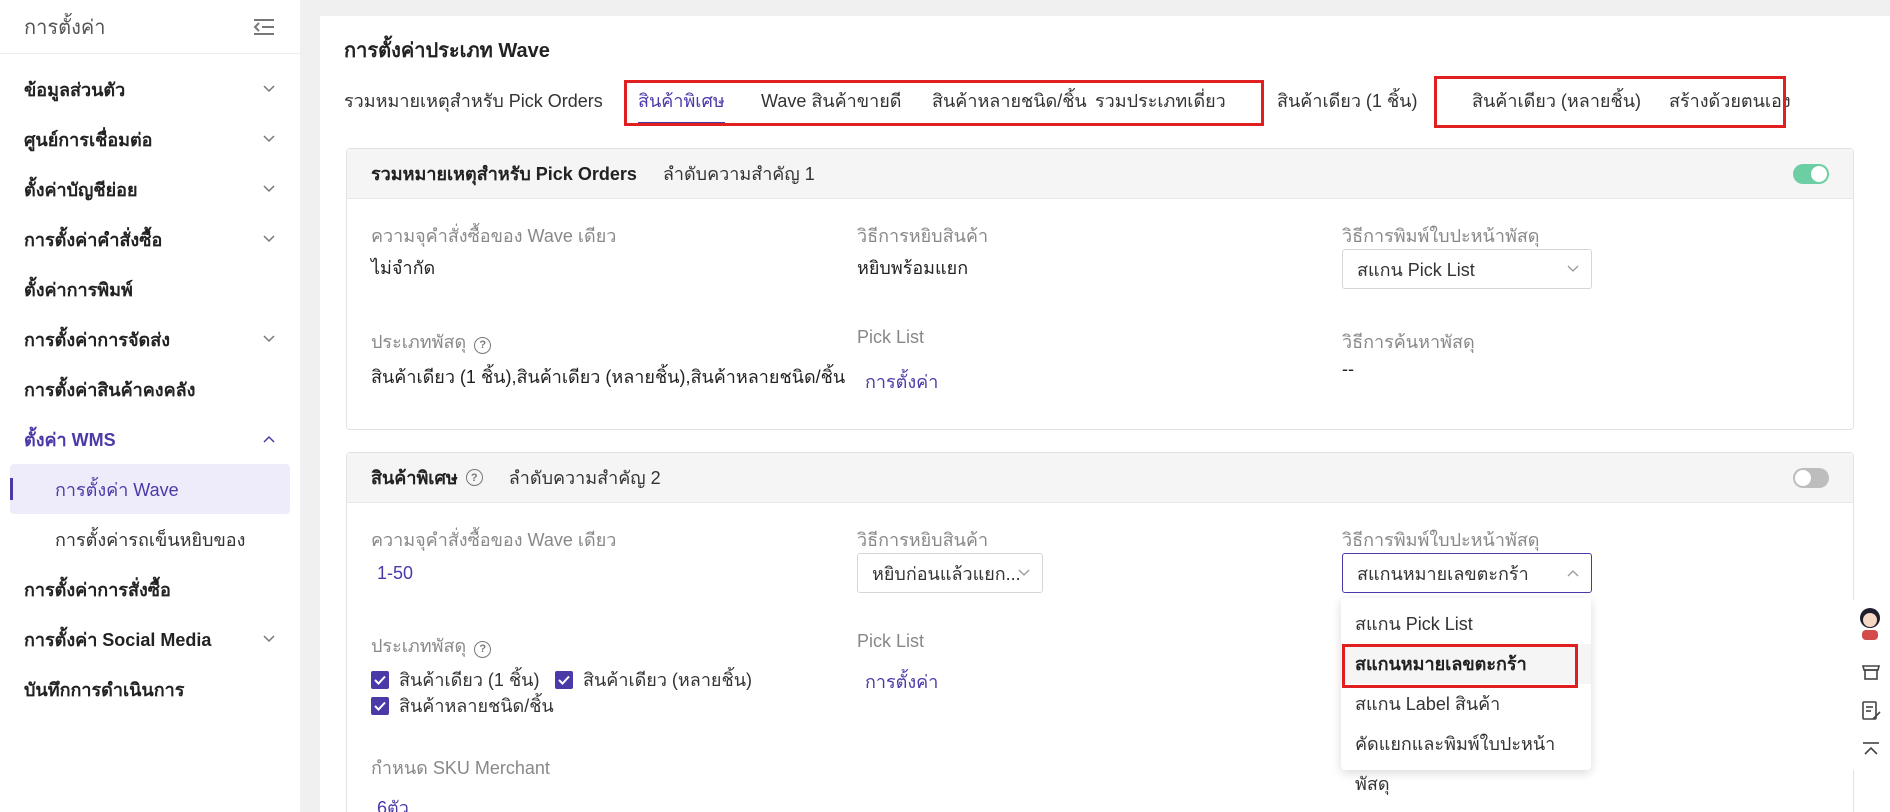  What do you see at coordinates (118, 639) in the screenshot?
I see `sidebar-item-label: การตั้งค่า Social Media` at bounding box center [118, 639].